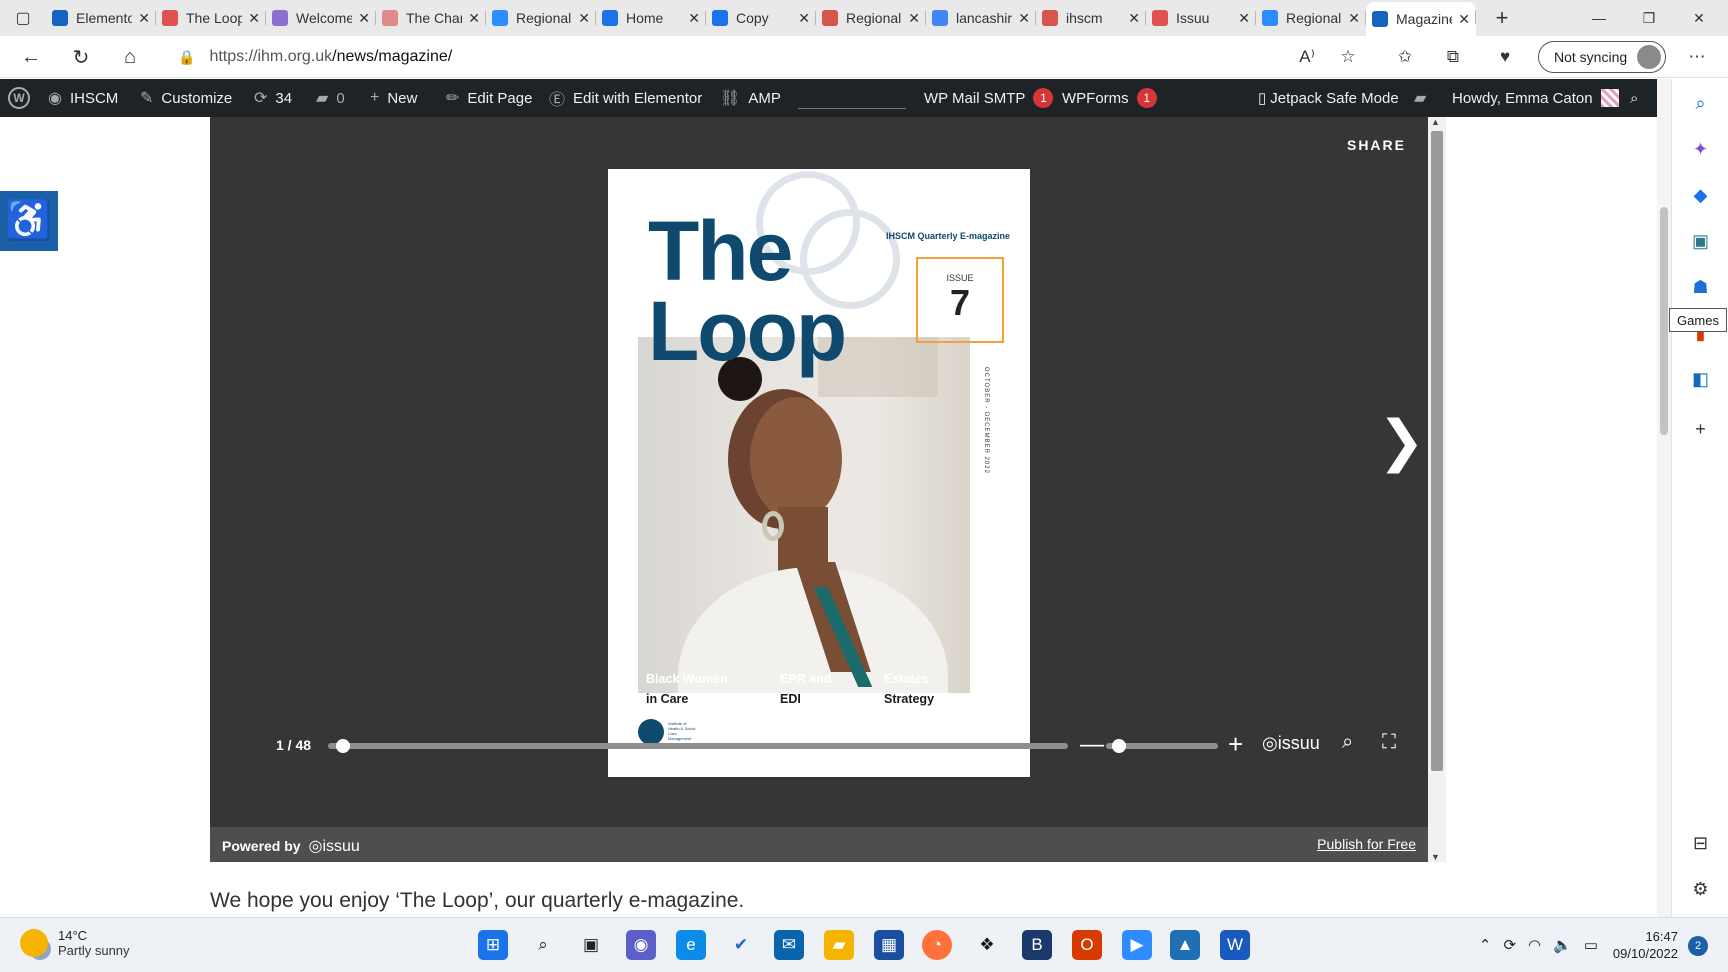  What do you see at coordinates (31, 57) in the screenshot?
I see `back-button: ←` at bounding box center [31, 57].